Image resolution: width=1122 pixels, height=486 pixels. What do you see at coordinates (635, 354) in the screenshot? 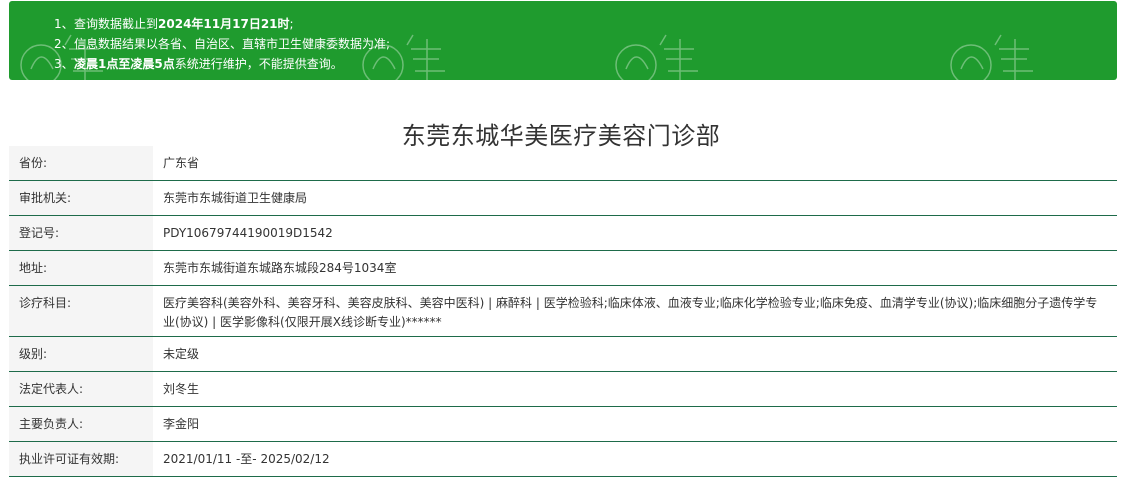
I see `row-value: 未定级` at bounding box center [635, 354].